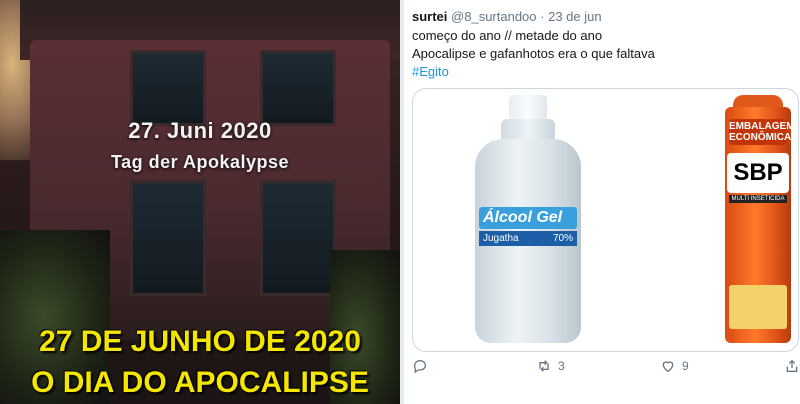  I want to click on portuguese-subtitle-caption: O DIA DO APOCALIPSE, so click(200, 382).